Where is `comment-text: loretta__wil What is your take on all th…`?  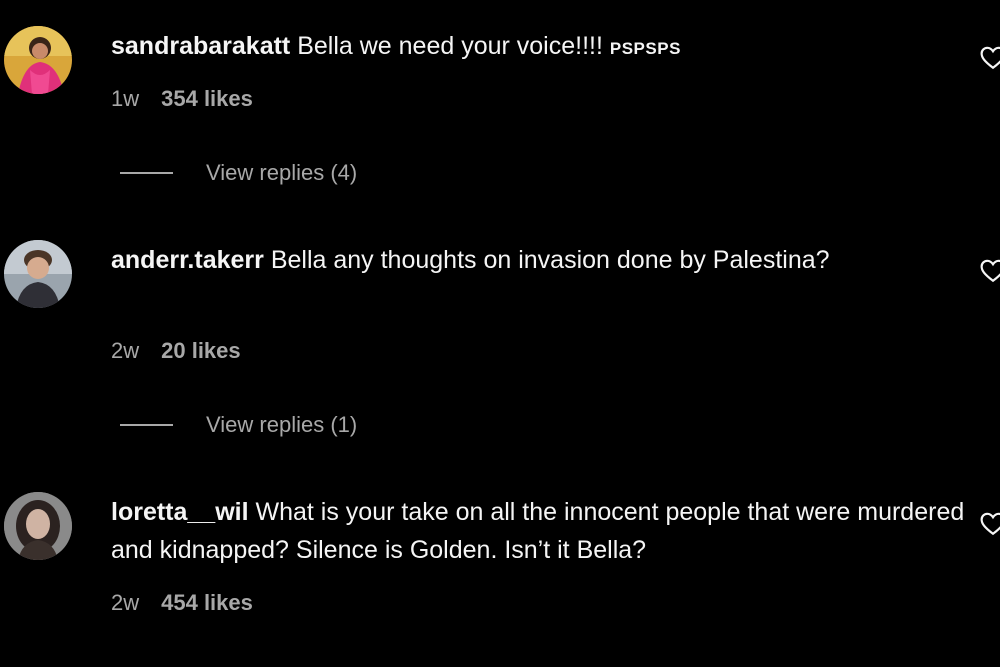
comment-text: loretta__wil What is your take on all th… is located at coordinates (541, 531).